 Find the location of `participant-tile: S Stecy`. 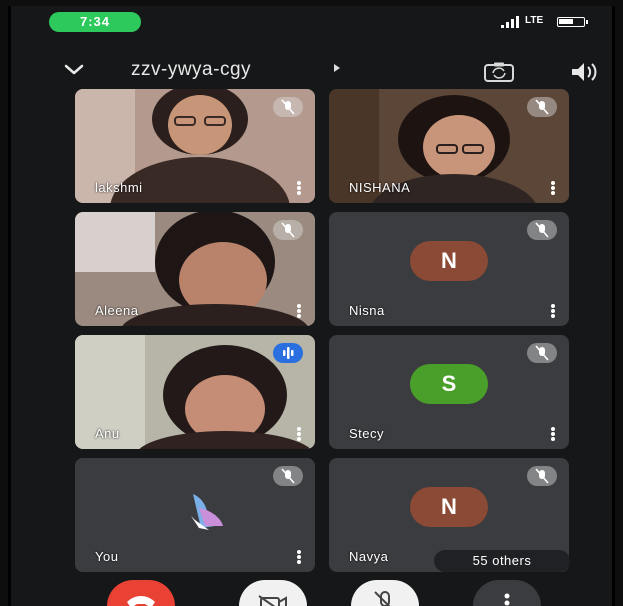

participant-tile: S Stecy is located at coordinates (449, 392).